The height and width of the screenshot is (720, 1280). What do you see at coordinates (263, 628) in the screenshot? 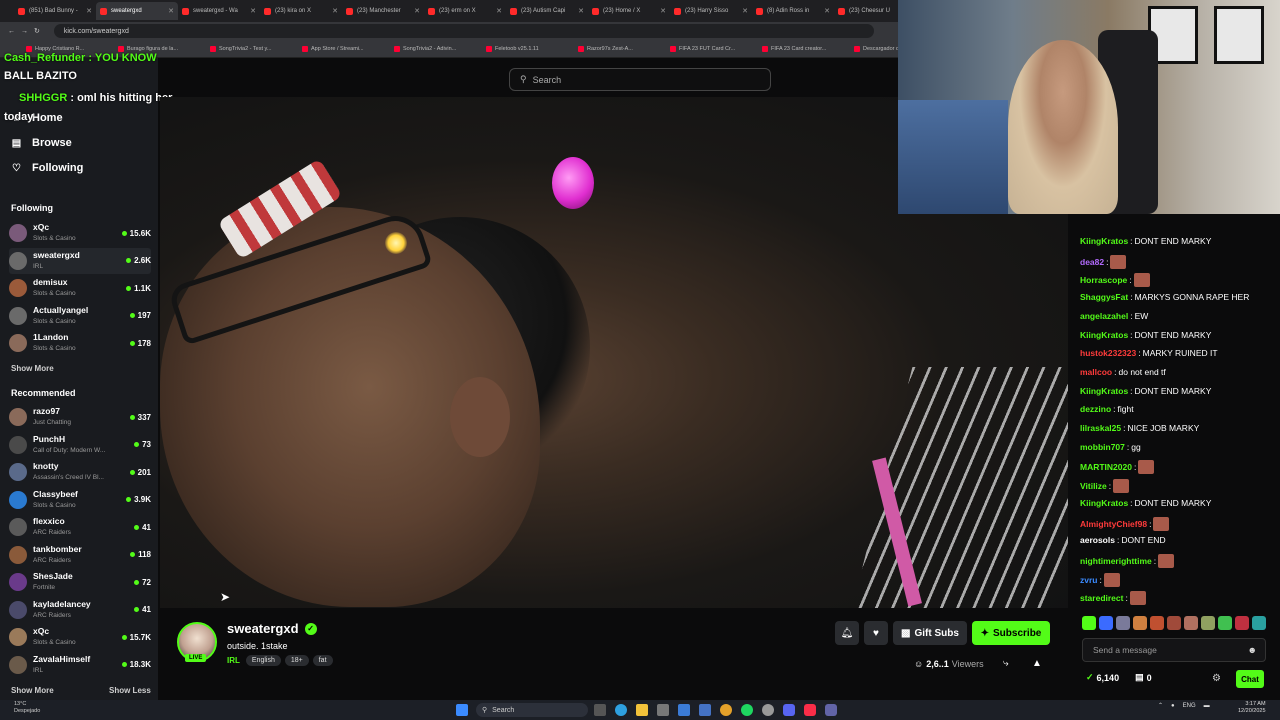
I see `streamer-name: sweatergxd` at bounding box center [263, 628].